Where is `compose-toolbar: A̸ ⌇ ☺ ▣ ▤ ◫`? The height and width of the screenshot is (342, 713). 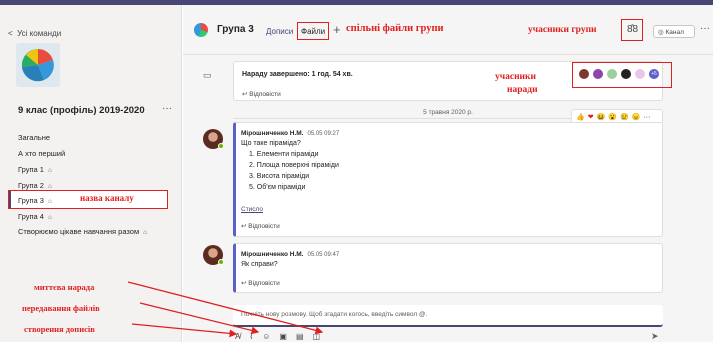
compose-toolbar: A̸ ⌇ ☺ ▣ ▤ ◫ is located at coordinates (277, 336).